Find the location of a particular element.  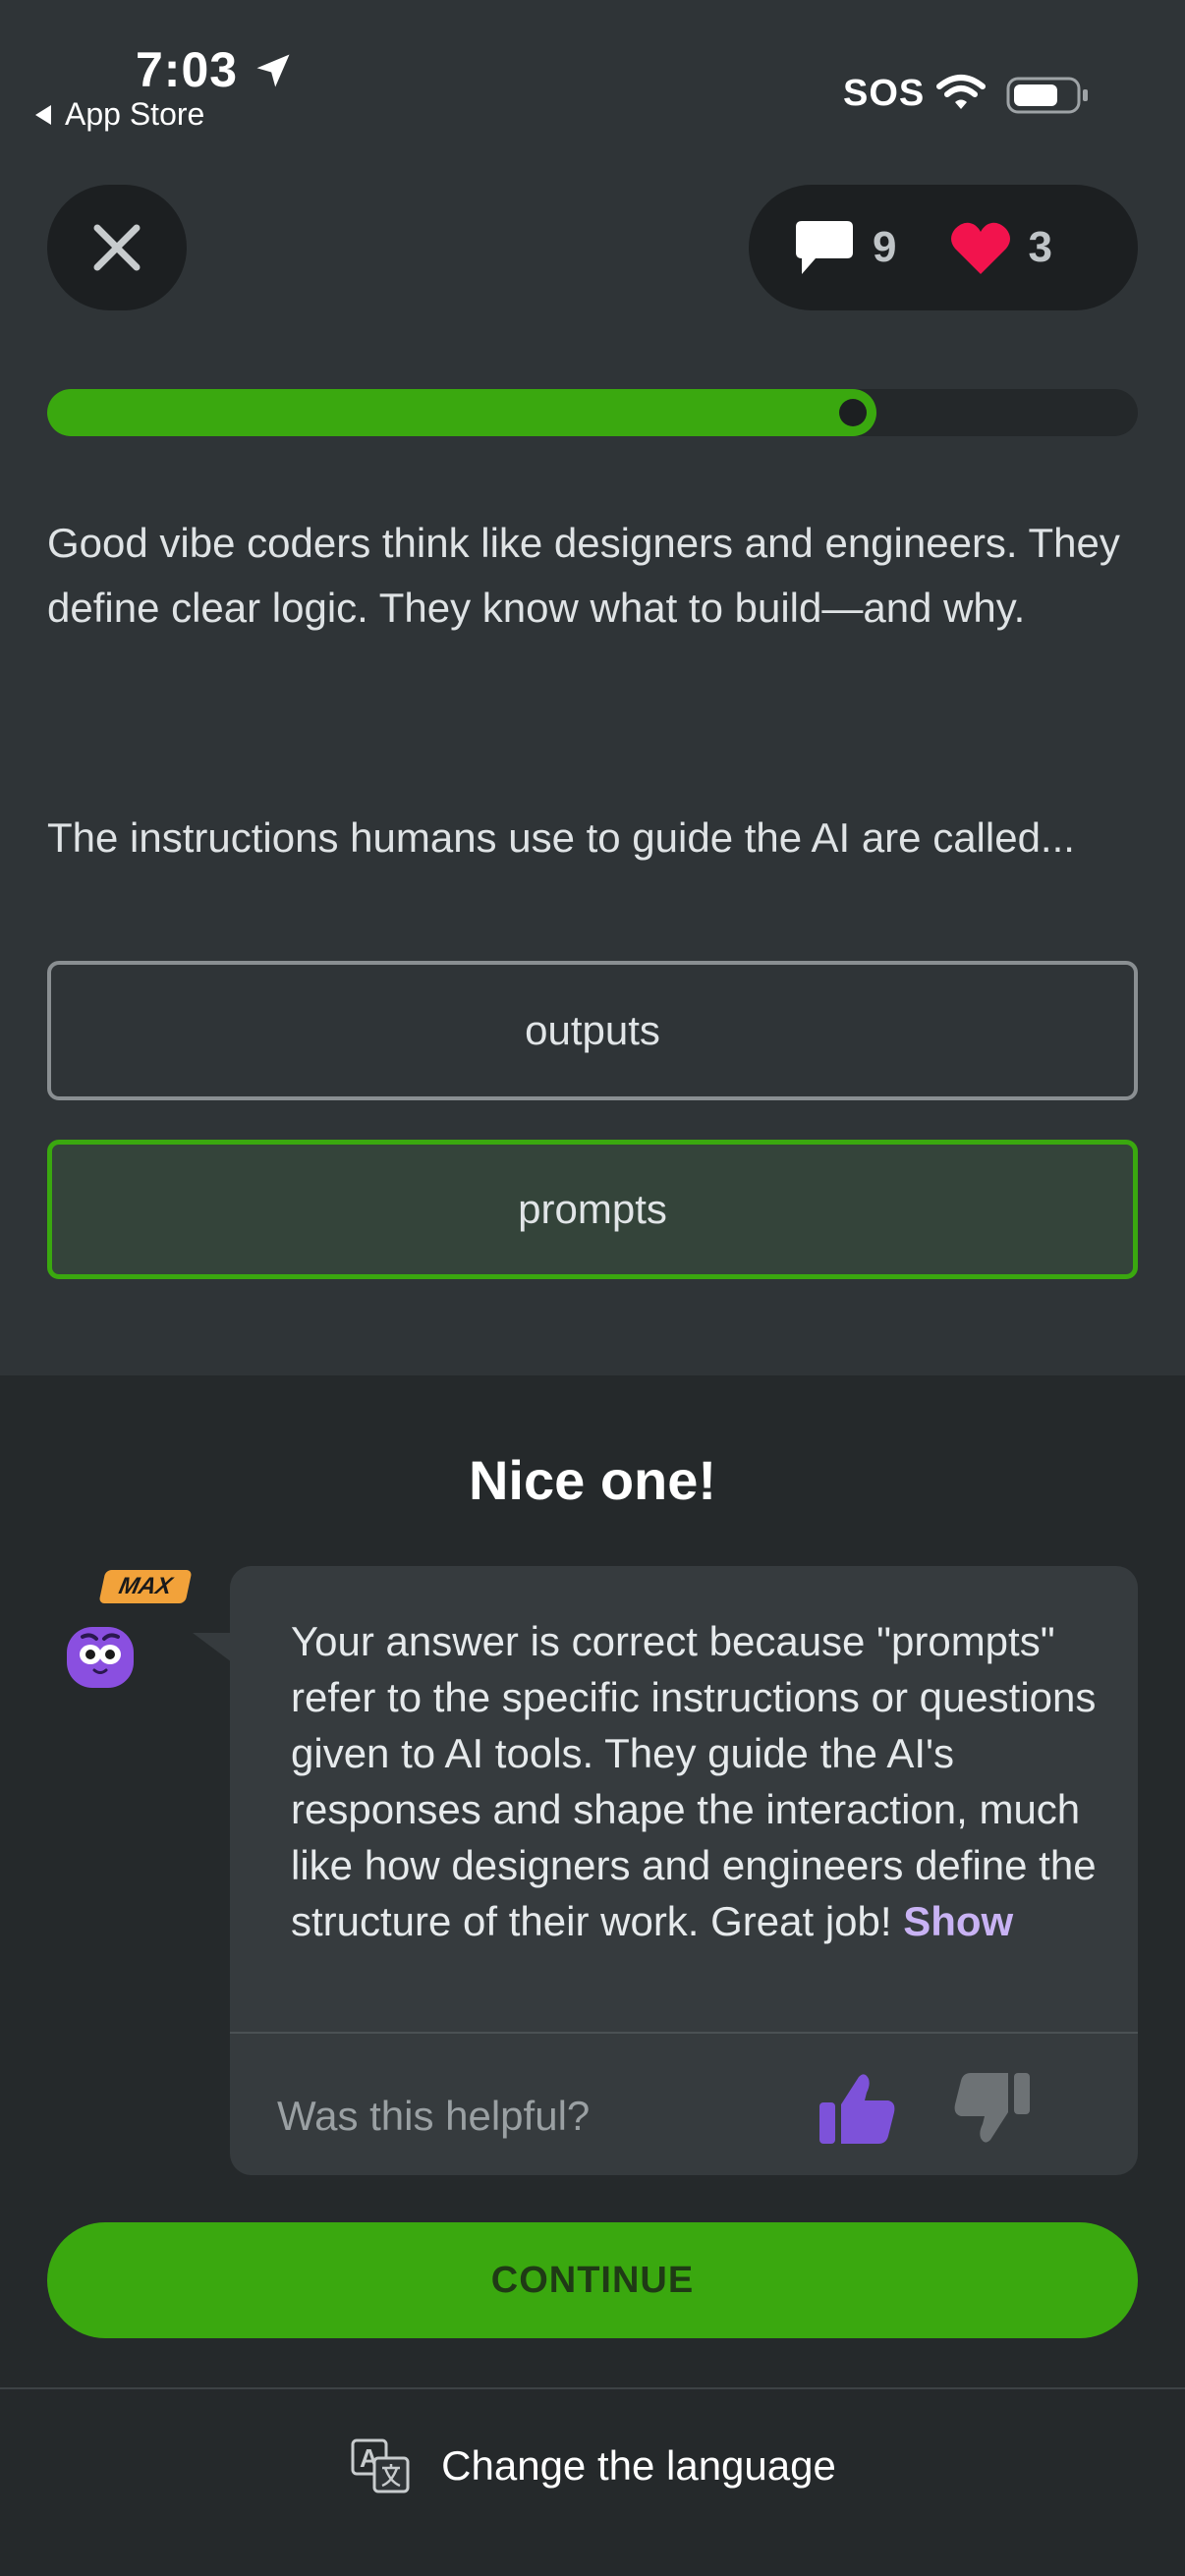

speech-bubble-icon is located at coordinates (825, 247).